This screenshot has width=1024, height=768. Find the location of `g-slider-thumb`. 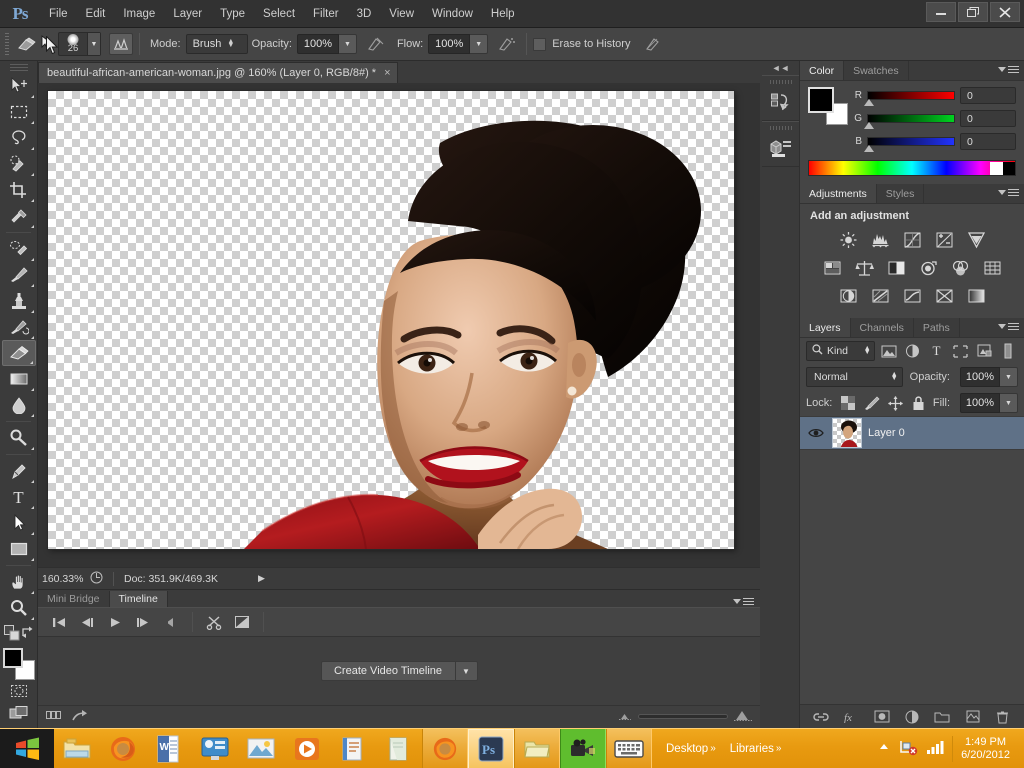

g-slider-thumb is located at coordinates (869, 125).